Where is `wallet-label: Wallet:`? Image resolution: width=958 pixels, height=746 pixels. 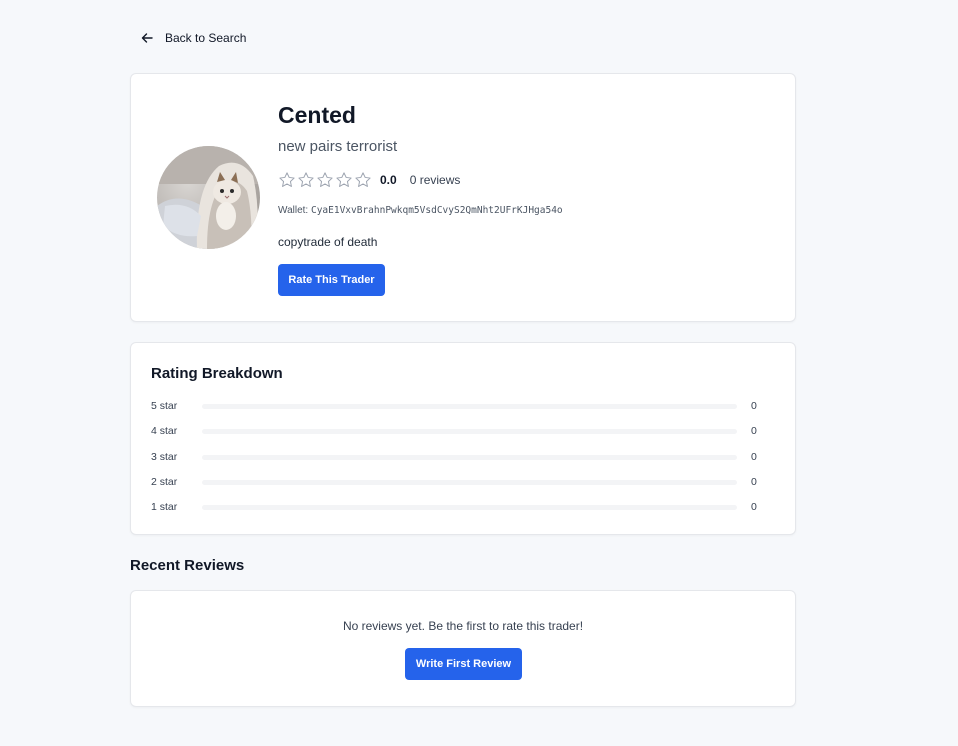
wallet-label: Wallet: is located at coordinates (293, 210).